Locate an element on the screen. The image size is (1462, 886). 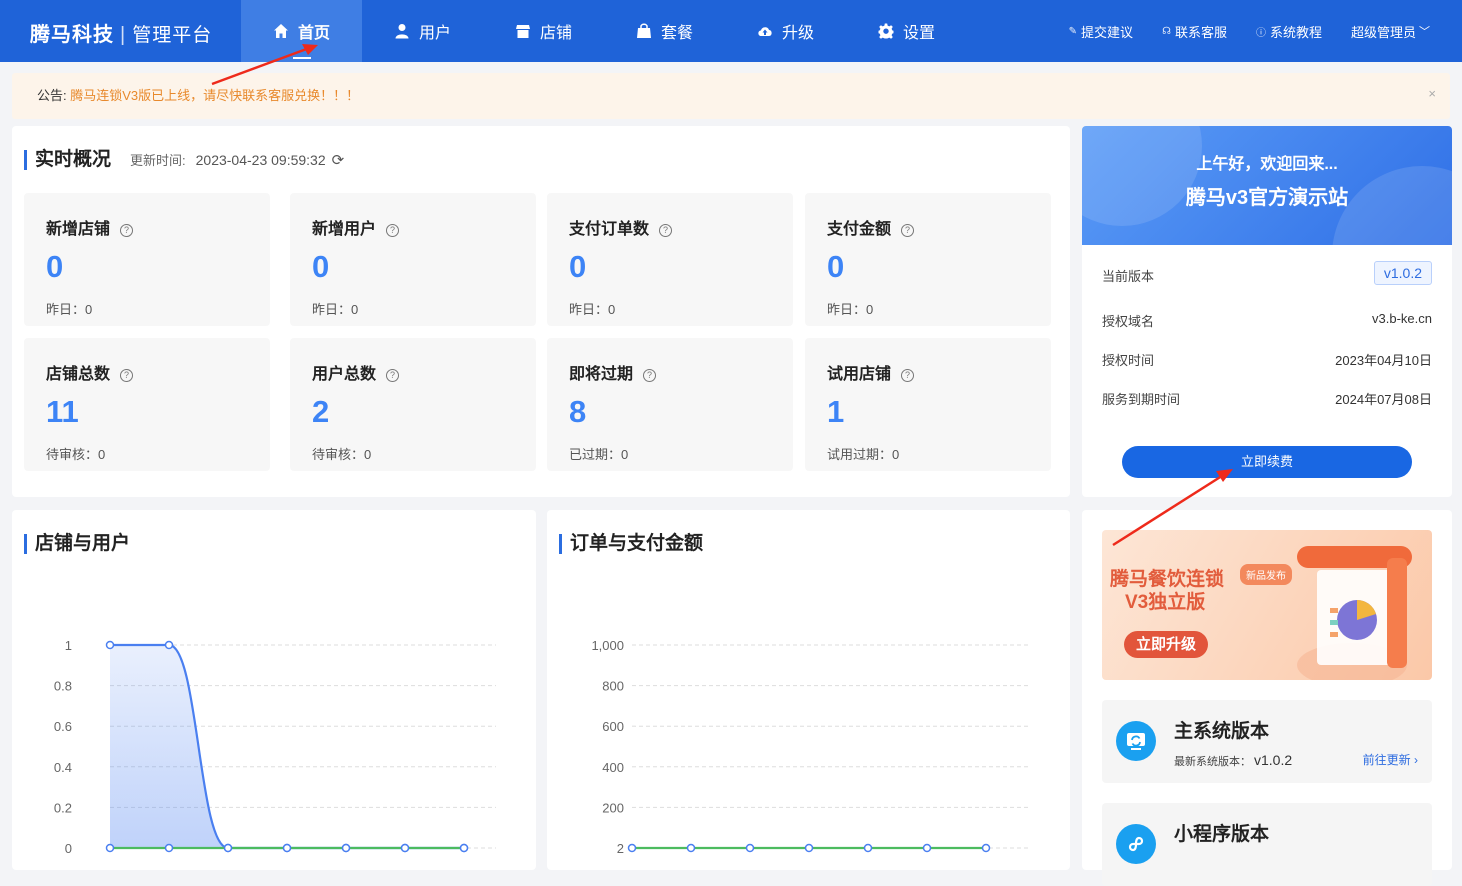
stat-title: 试用店铺? is located at coordinates (871, 372).